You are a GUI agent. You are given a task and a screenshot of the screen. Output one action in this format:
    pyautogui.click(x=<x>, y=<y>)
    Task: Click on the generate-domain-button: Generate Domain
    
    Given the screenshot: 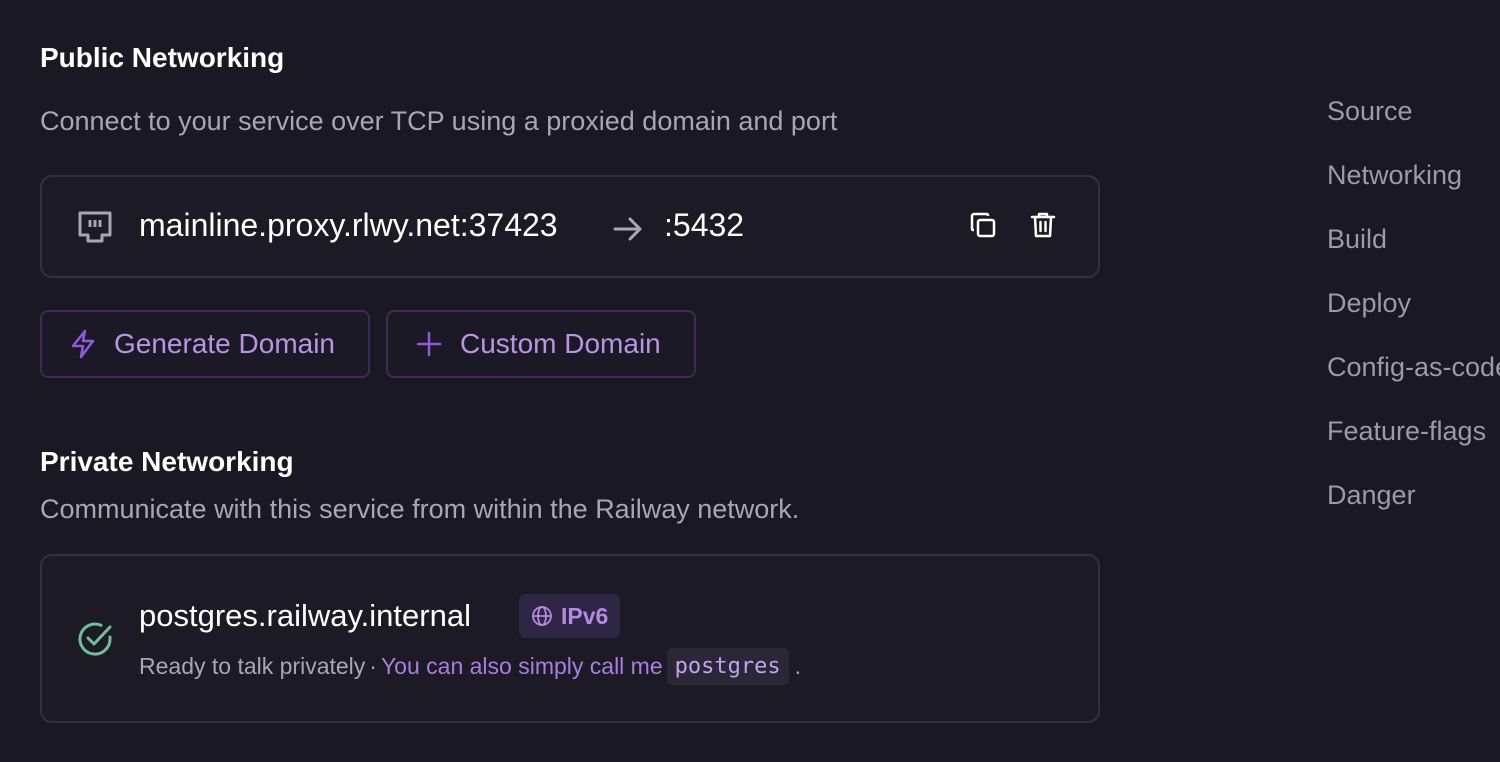 What is the action you would take?
    pyautogui.click(x=205, y=344)
    